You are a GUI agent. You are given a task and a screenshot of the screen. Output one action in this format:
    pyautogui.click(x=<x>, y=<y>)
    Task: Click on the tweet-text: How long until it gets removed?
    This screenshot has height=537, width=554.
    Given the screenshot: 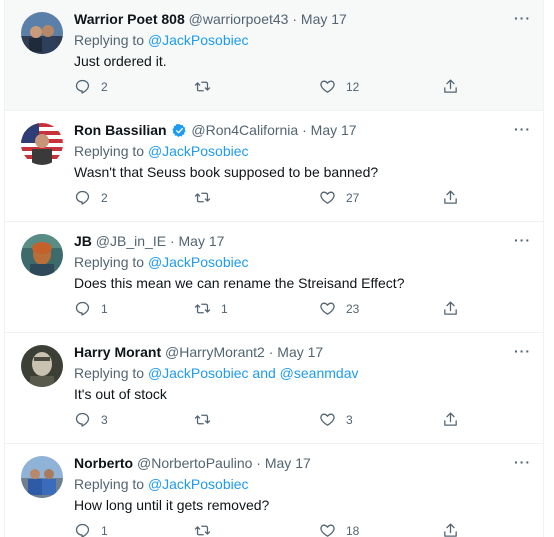 What is the action you would take?
    pyautogui.click(x=172, y=505)
    